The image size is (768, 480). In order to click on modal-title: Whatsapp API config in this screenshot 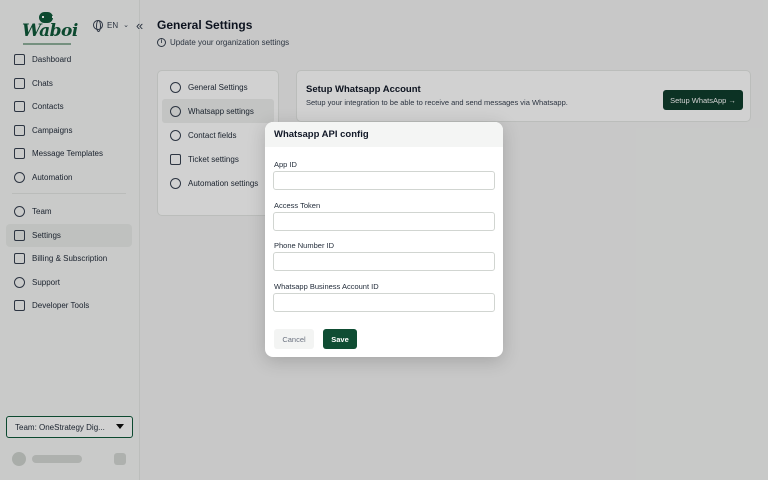, I will do `click(384, 134)`.